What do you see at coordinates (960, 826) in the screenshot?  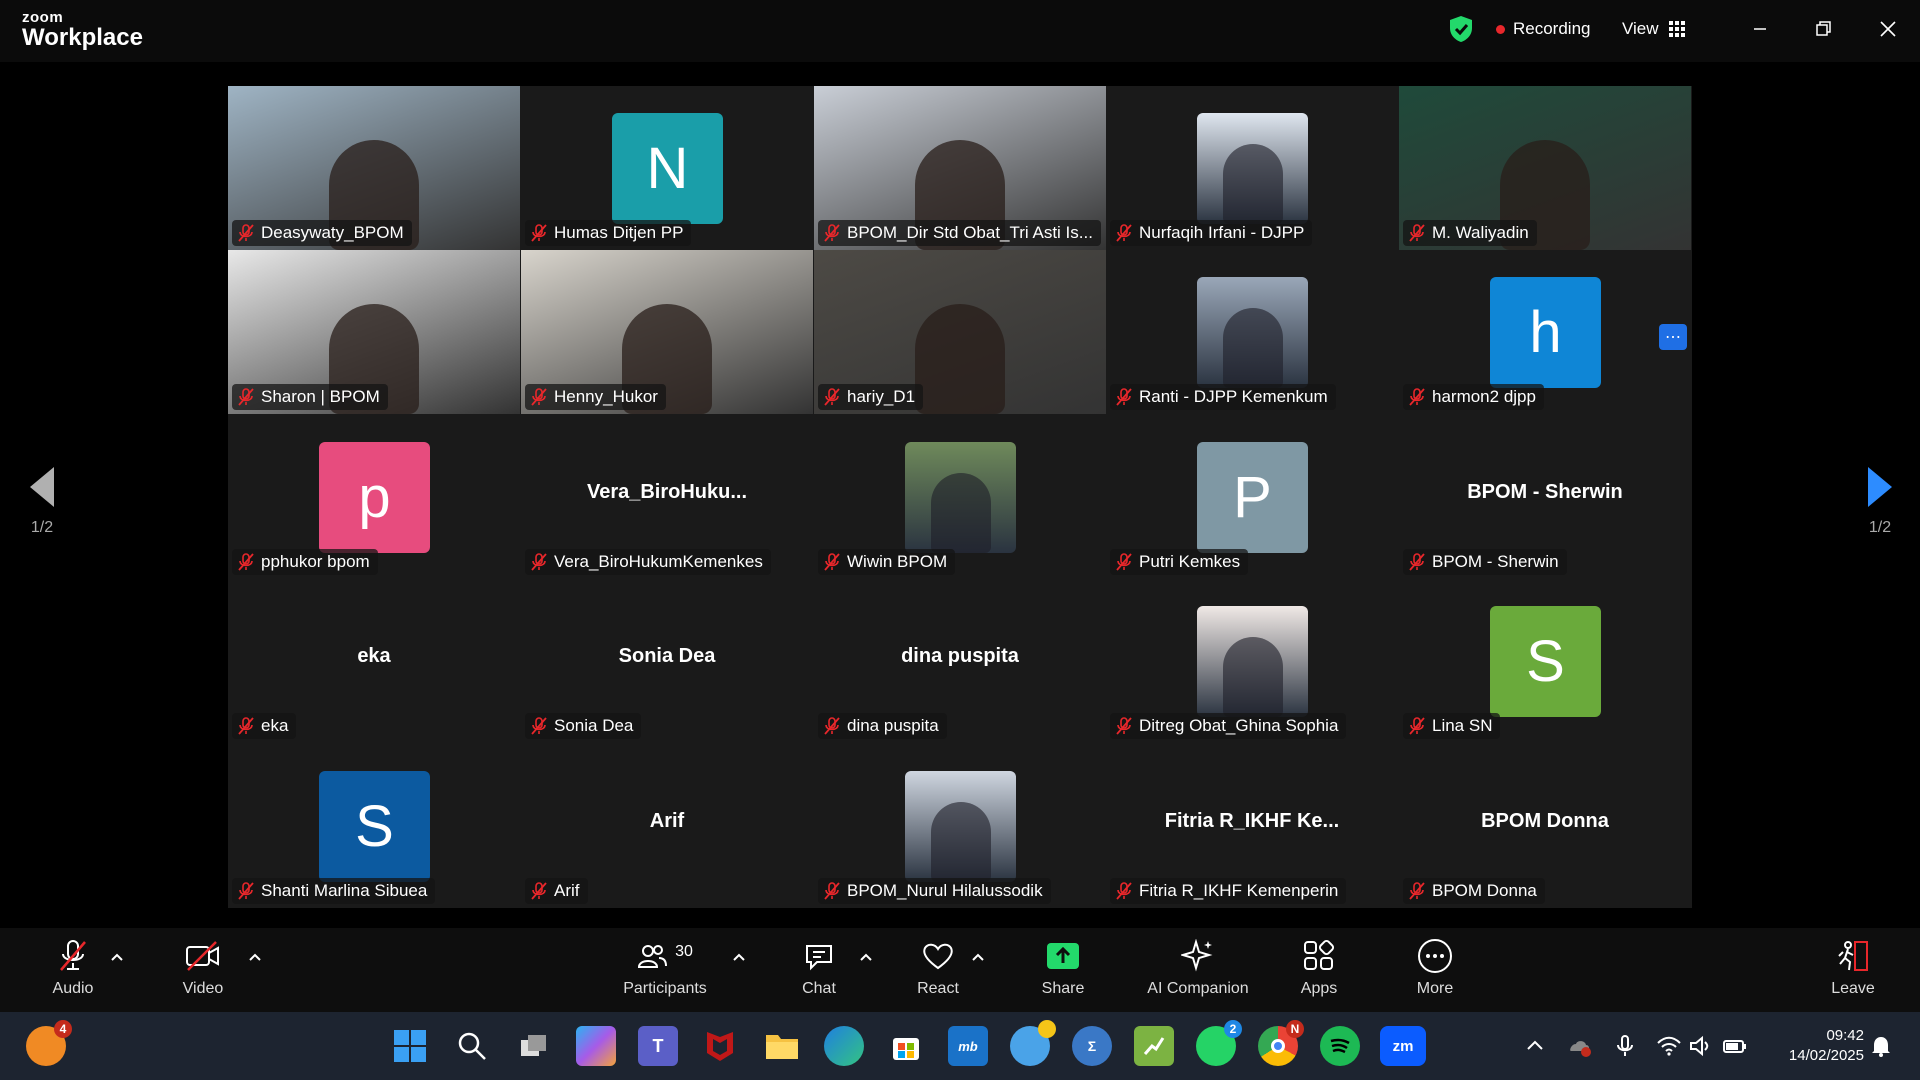 I see `participant-tile: BPOM_Nurul Hilalussodik` at bounding box center [960, 826].